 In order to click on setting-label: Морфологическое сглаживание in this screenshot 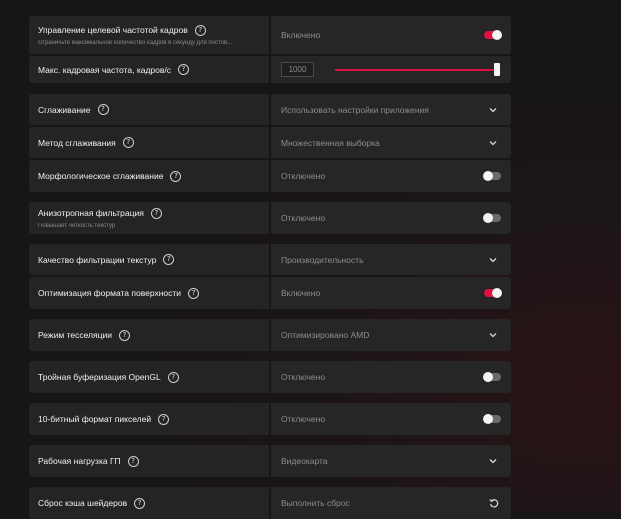, I will do `click(101, 176)`.